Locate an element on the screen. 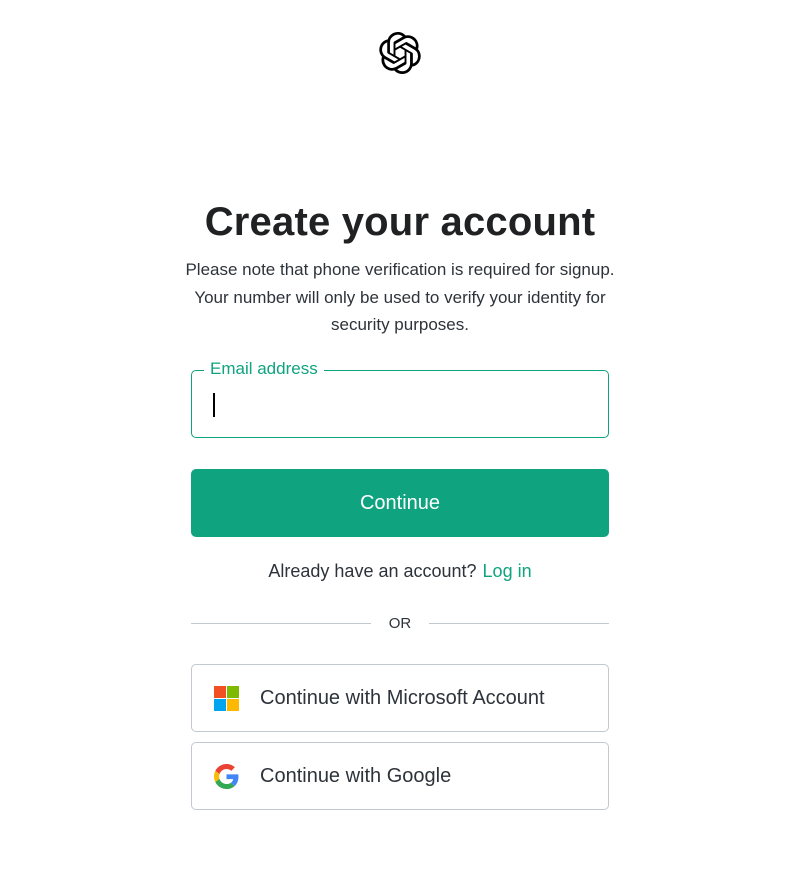 This screenshot has height=886, width=800. google-signin-label: Continue with Google is located at coordinates (356, 776).